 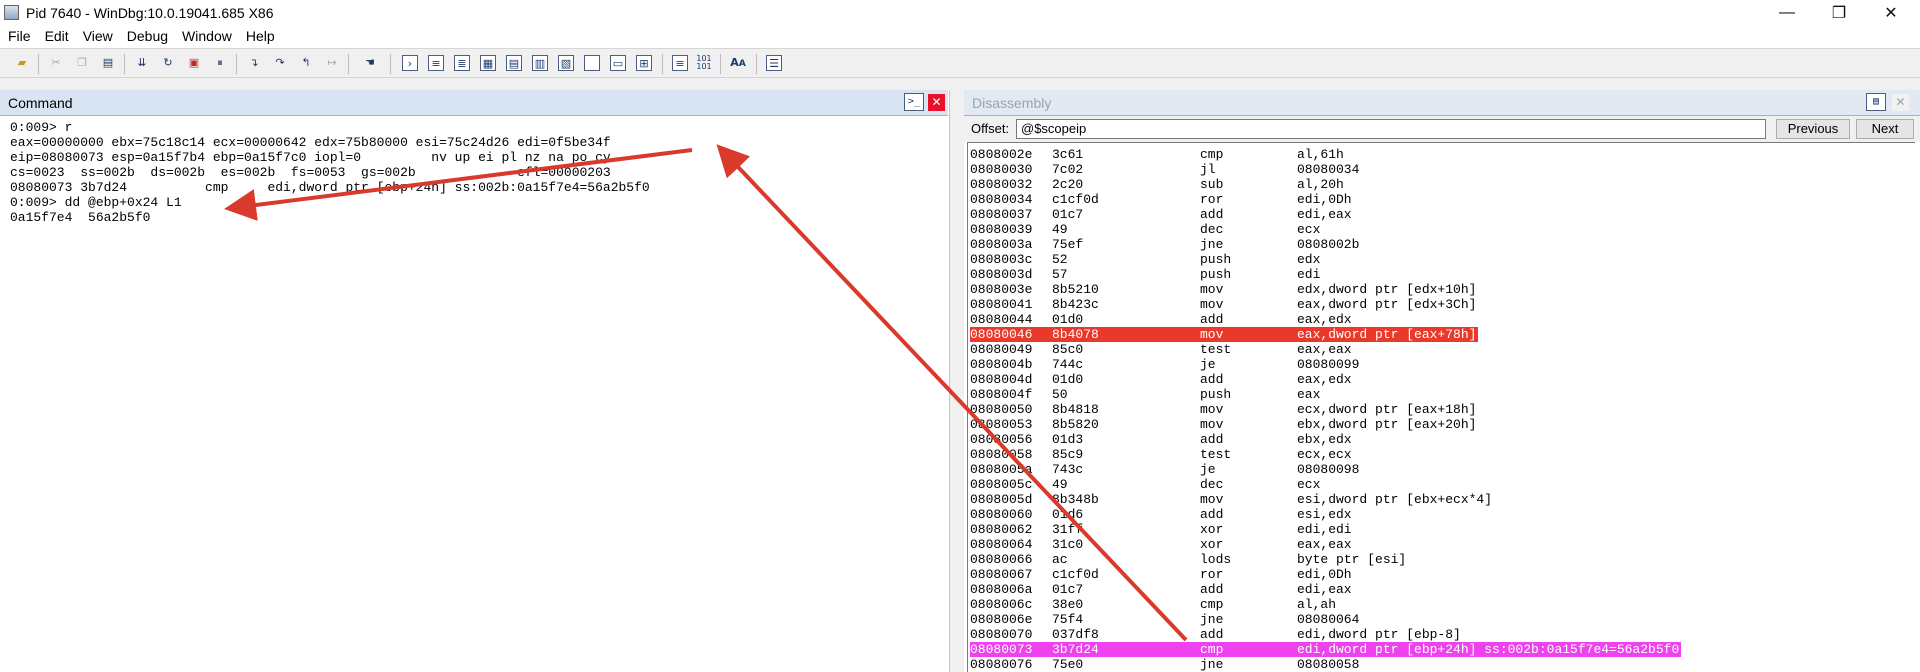 I want to click on disassembly-row: 08080041 8b423c mov eax,dword ptr [edx+3Ch], so click(x=1224, y=304).